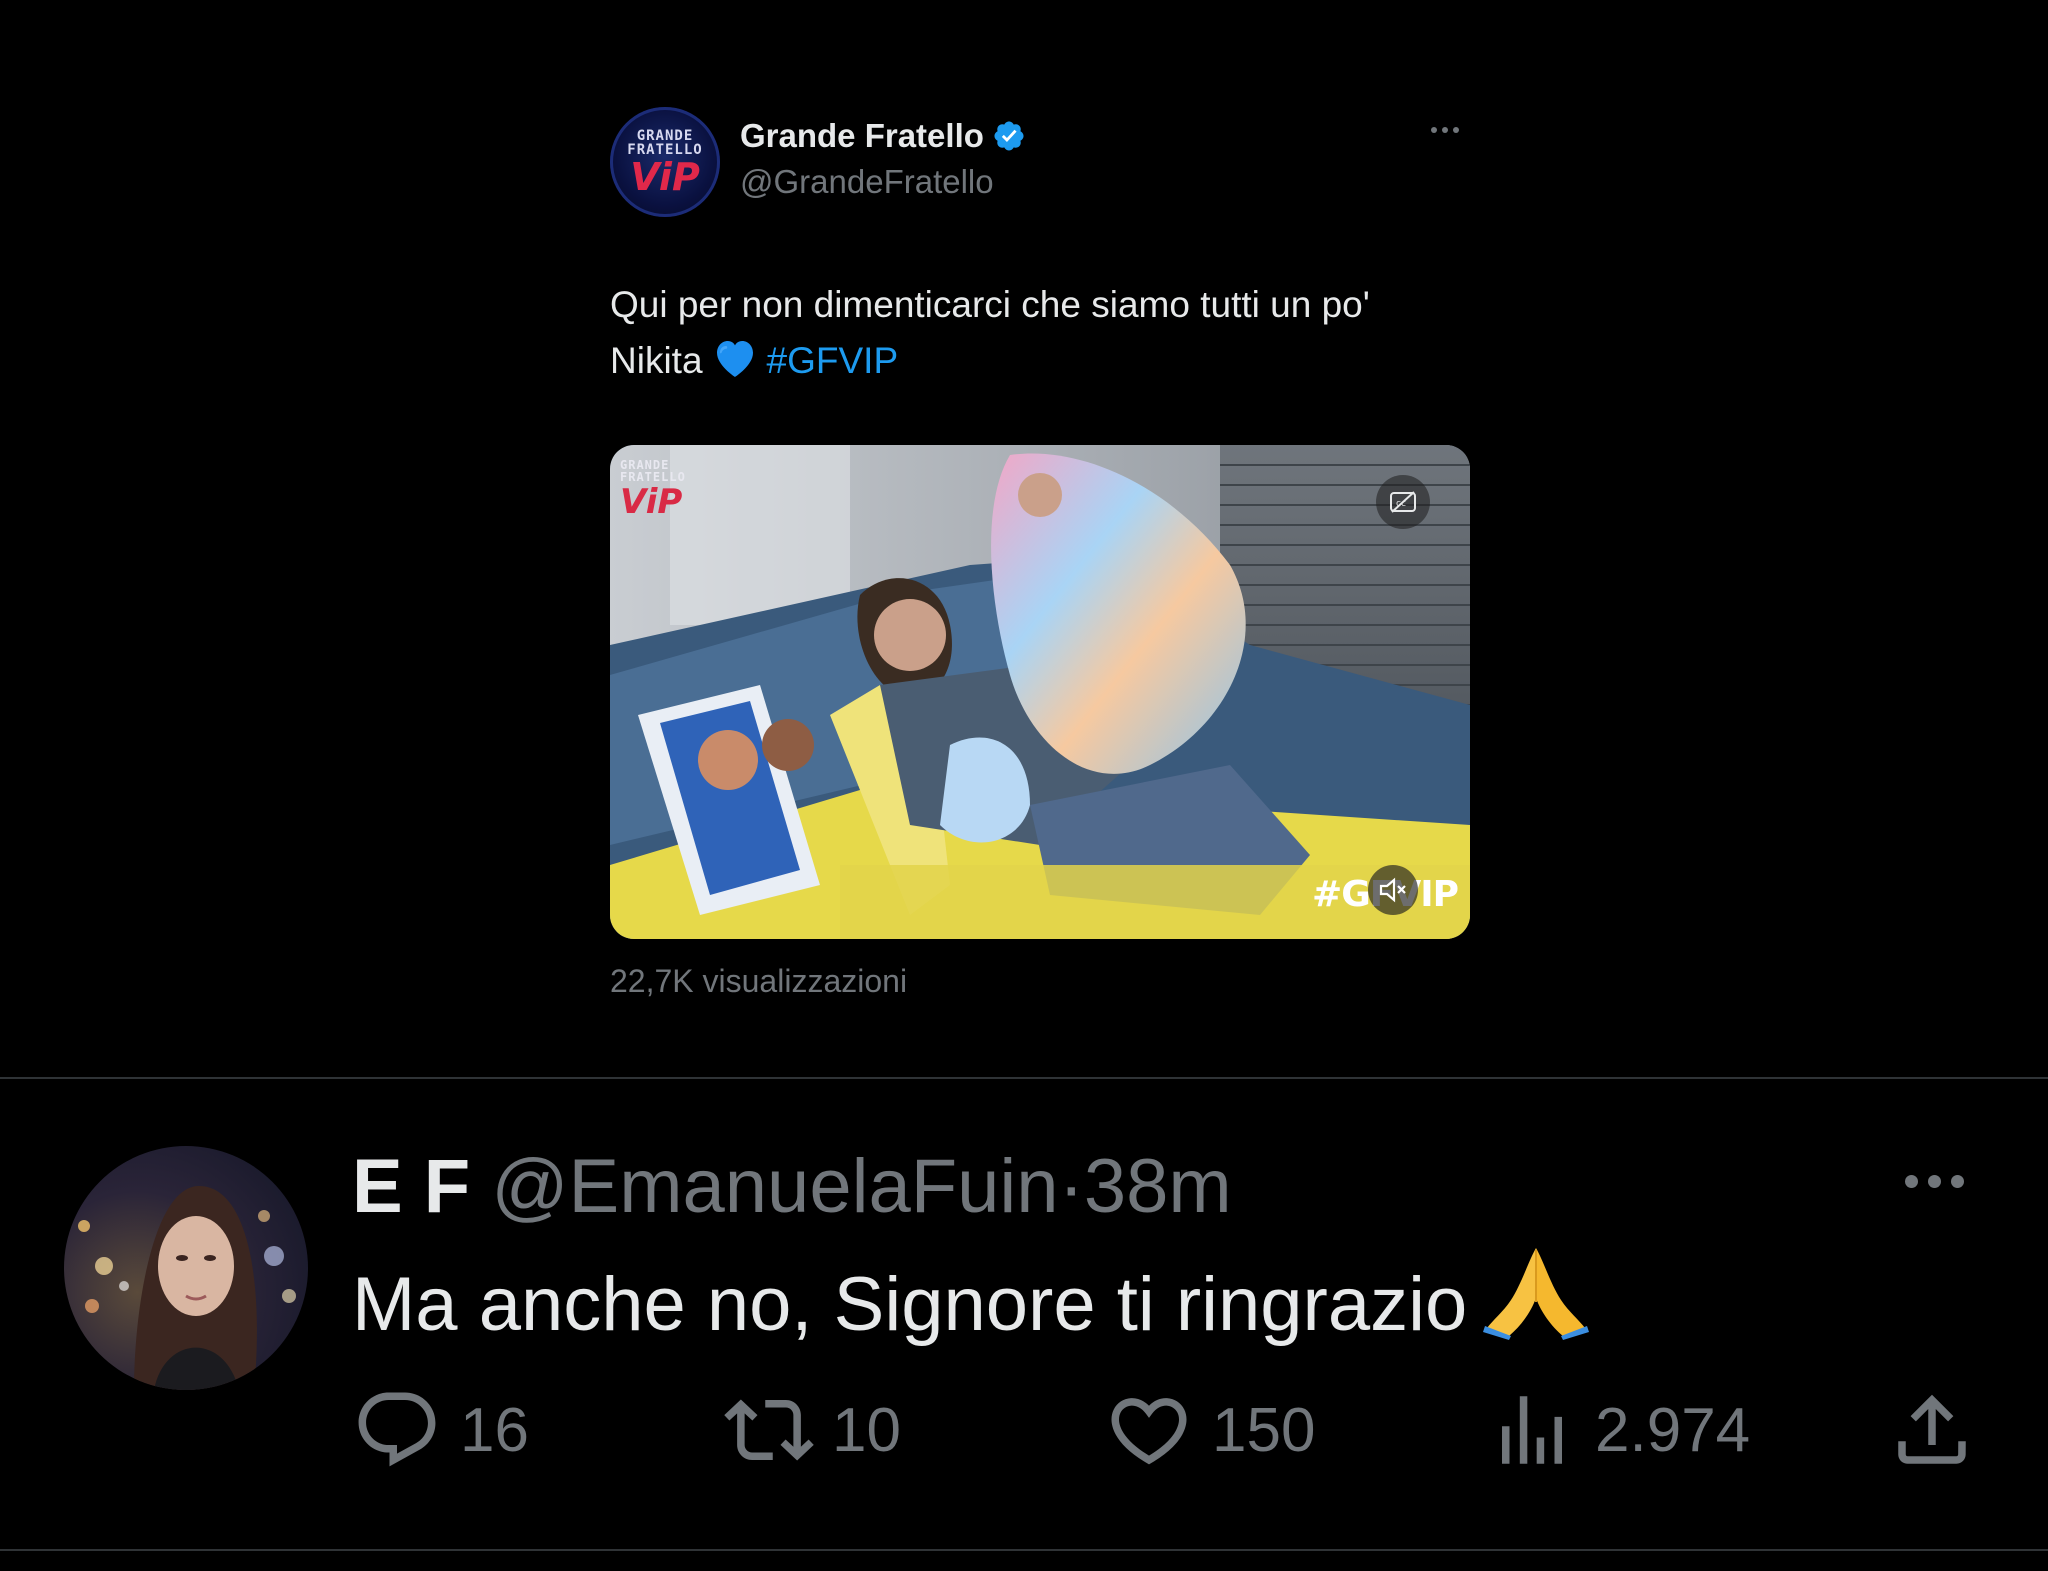 This screenshot has width=2048, height=1571. I want to click on reply-author-avatar, so click(186, 1268).